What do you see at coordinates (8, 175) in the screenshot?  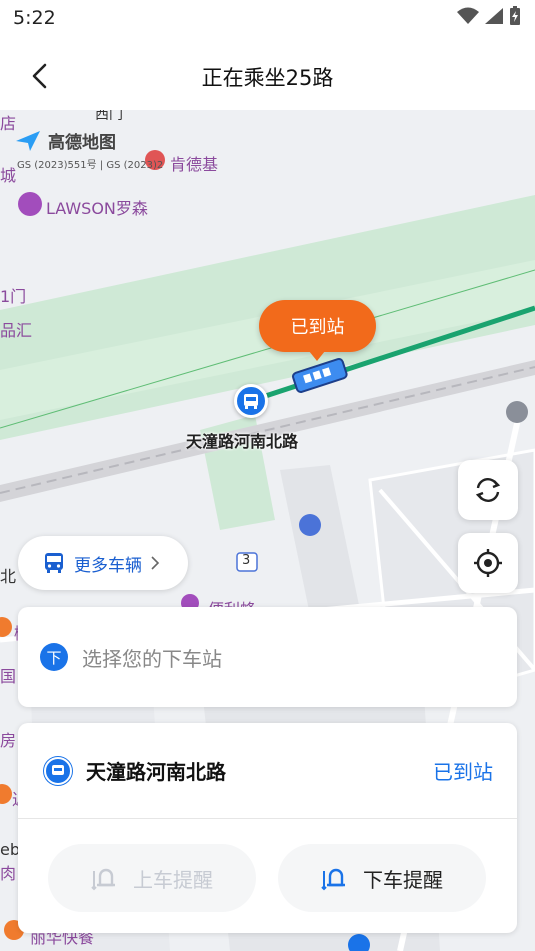 I see `map-label-left-2: 城` at bounding box center [8, 175].